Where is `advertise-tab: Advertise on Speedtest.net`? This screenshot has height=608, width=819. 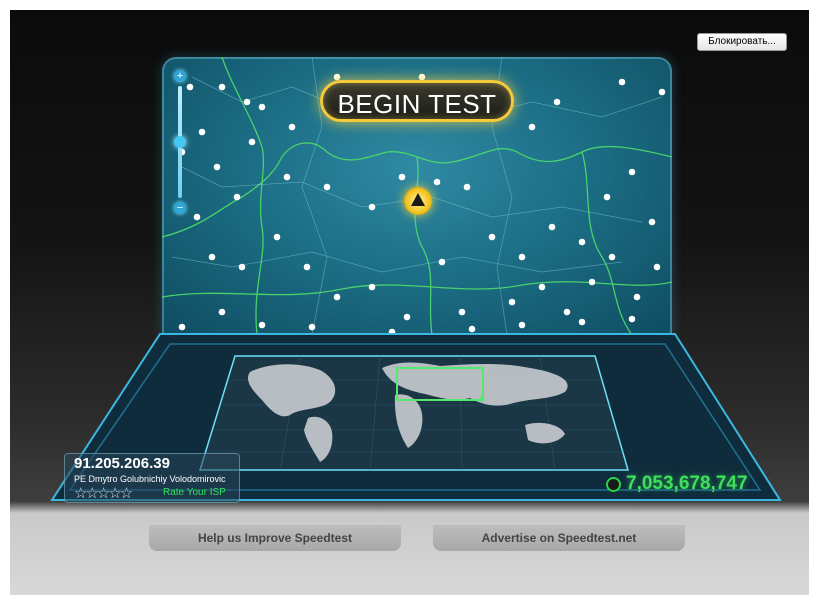
advertise-tab: Advertise on Speedtest.net is located at coordinates (559, 538).